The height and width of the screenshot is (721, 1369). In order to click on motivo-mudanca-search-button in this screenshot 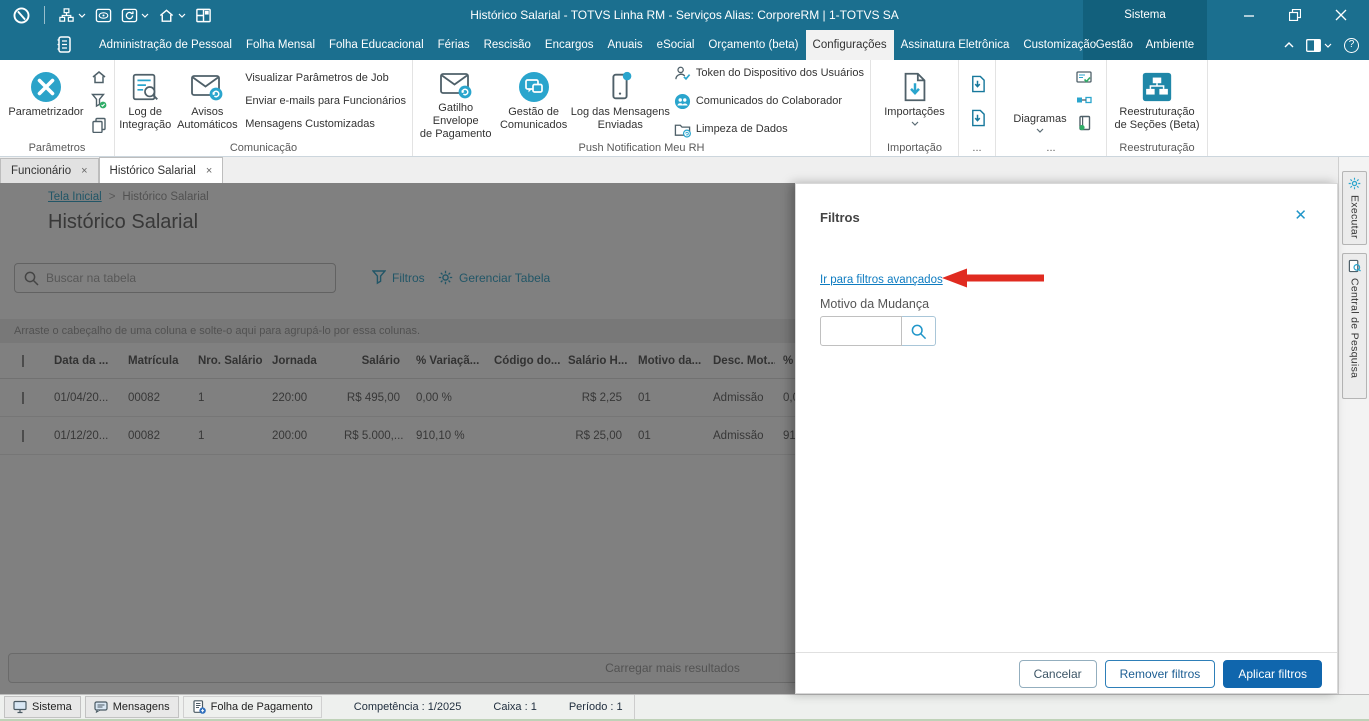, I will do `click(919, 331)`.